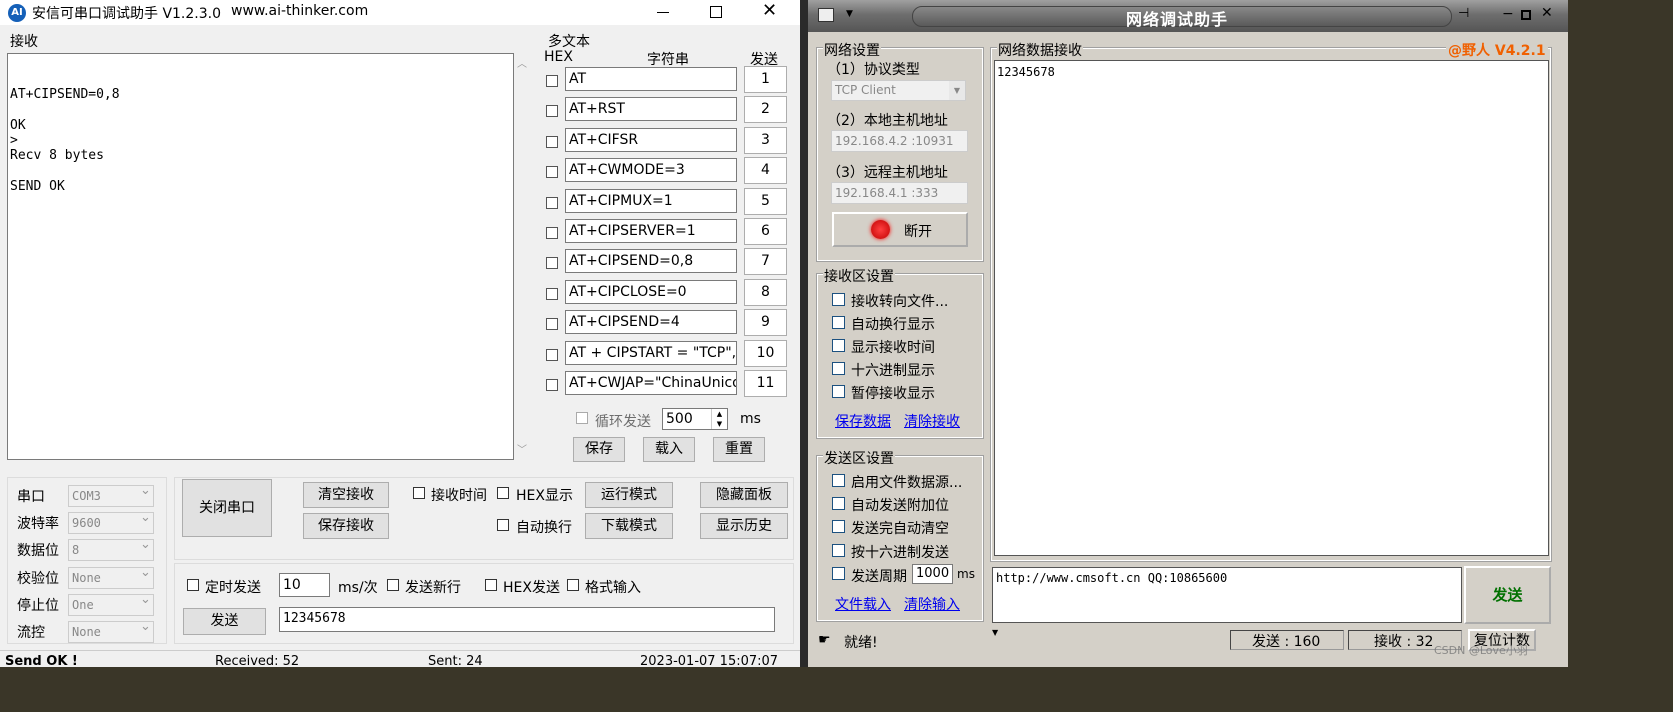 This screenshot has height=712, width=1673. Describe the element at coordinates (765, 110) in the screenshot. I see `multi-send-button: 2` at that location.